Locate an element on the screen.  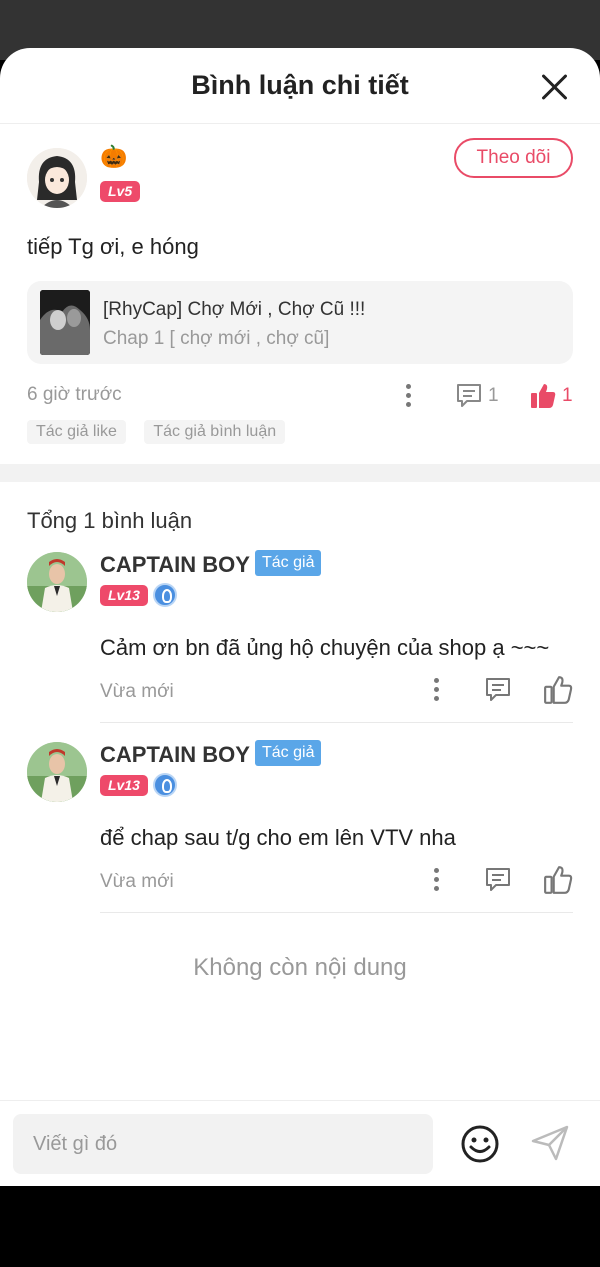
page-title: Bình luận chi tiết is located at coordinates (300, 85).